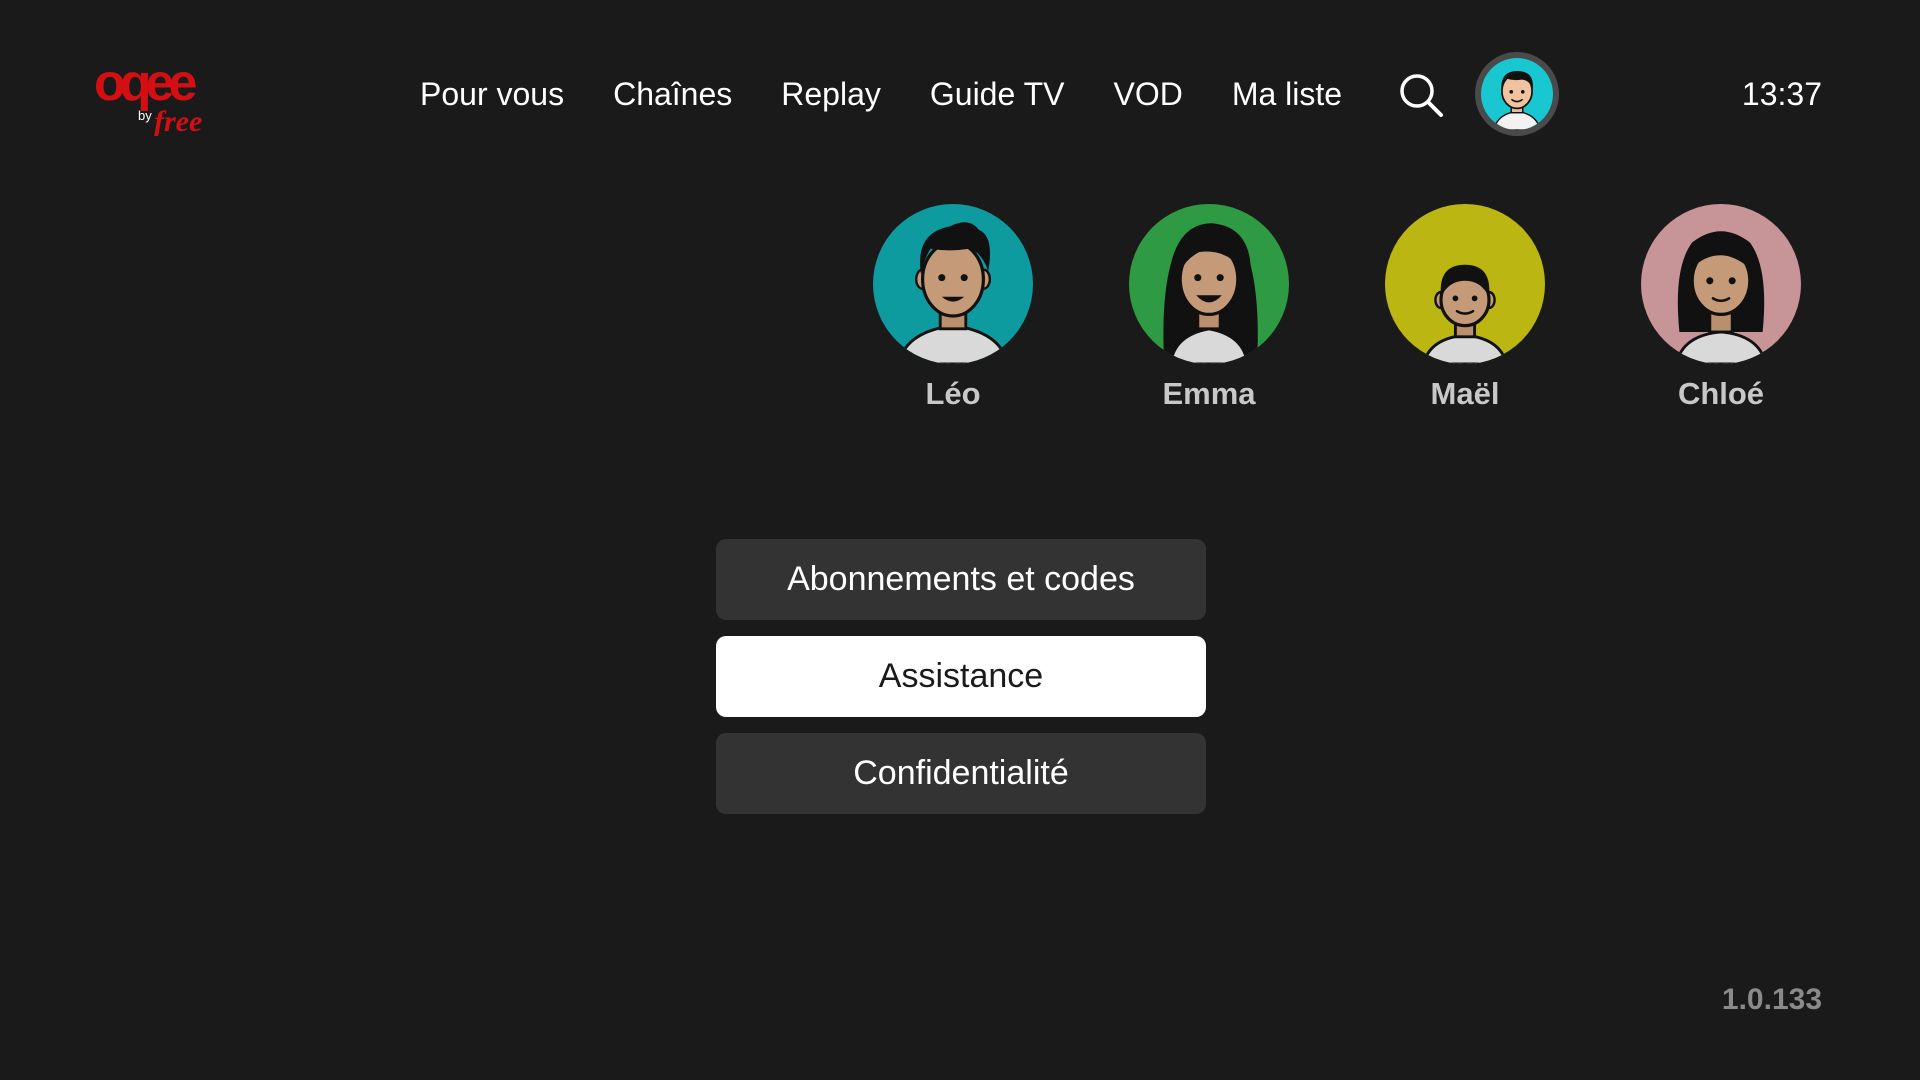 The image size is (1920, 1080). Describe the element at coordinates (145, 115) in the screenshot. I see `logo-by: by` at that location.